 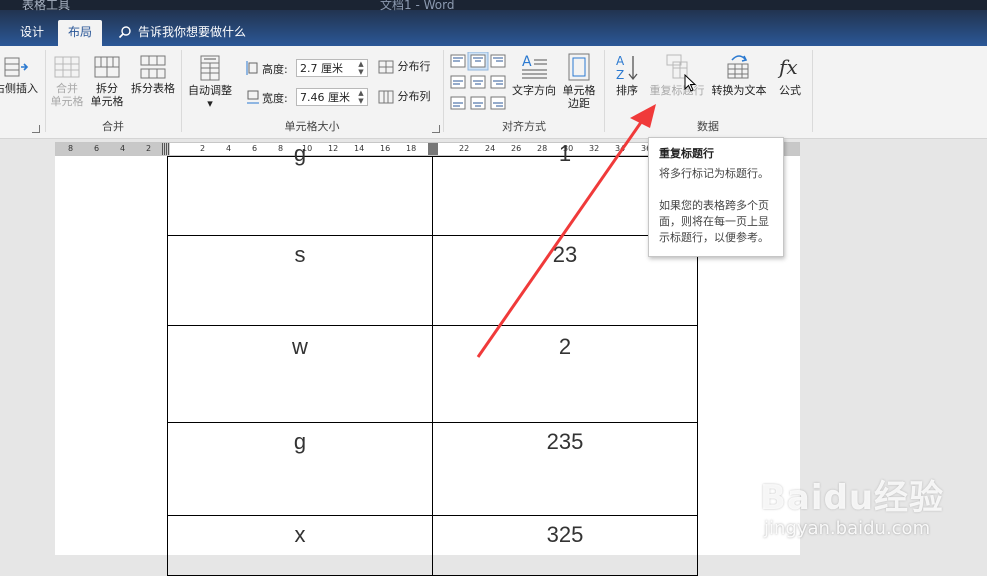 I want to click on rows-cols-launcher-icon, so click(x=36, y=129).